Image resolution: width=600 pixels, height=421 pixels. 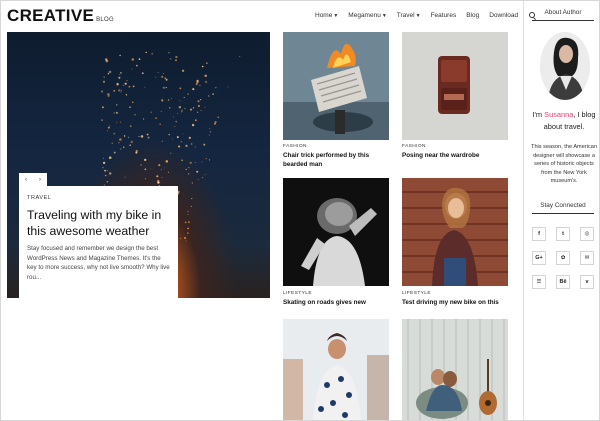 What do you see at coordinates (558, 114) in the screenshot?
I see `author-name: Susanna` at bounding box center [558, 114].